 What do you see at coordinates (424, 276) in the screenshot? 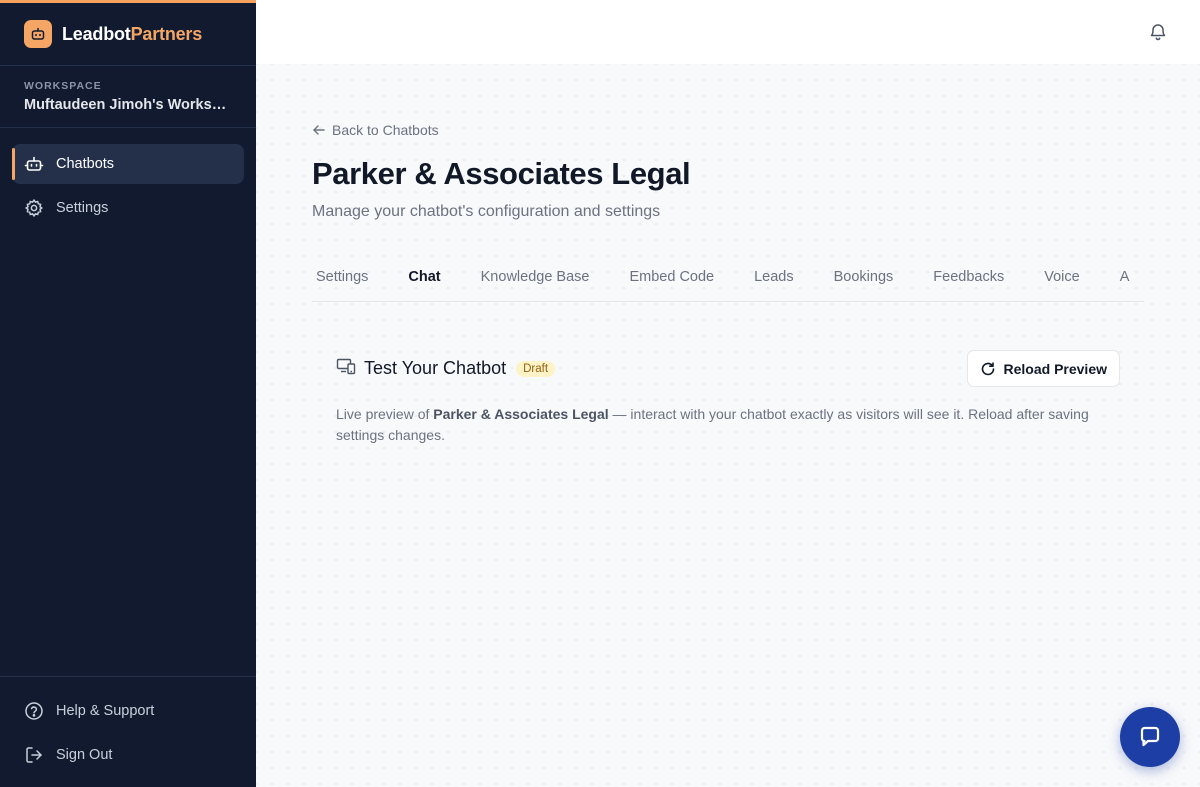
I see `tab-chat: Chat` at bounding box center [424, 276].